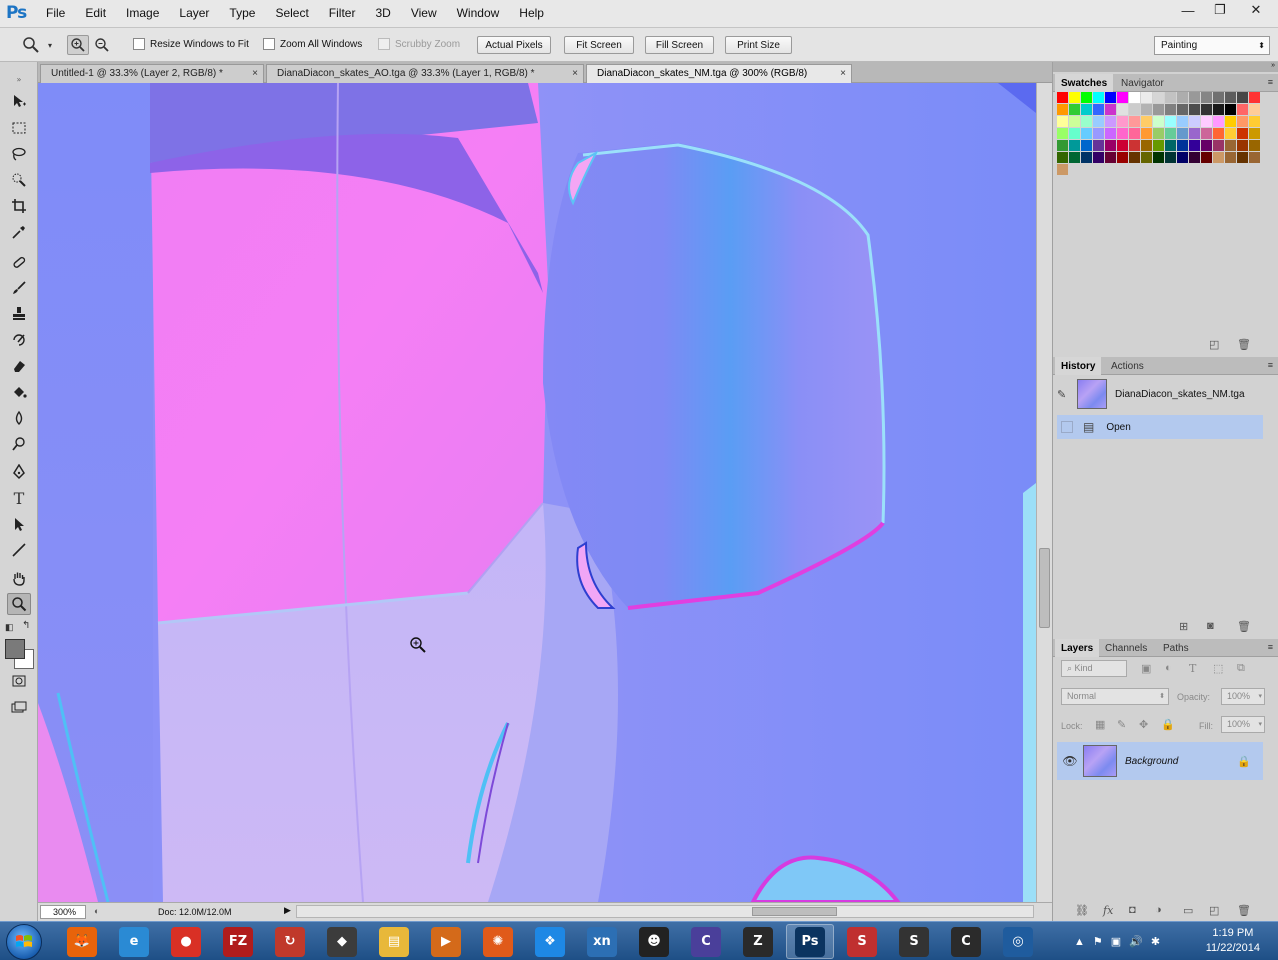  What do you see at coordinates (1220, 10) in the screenshot?
I see `restore-button: ❐` at bounding box center [1220, 10].